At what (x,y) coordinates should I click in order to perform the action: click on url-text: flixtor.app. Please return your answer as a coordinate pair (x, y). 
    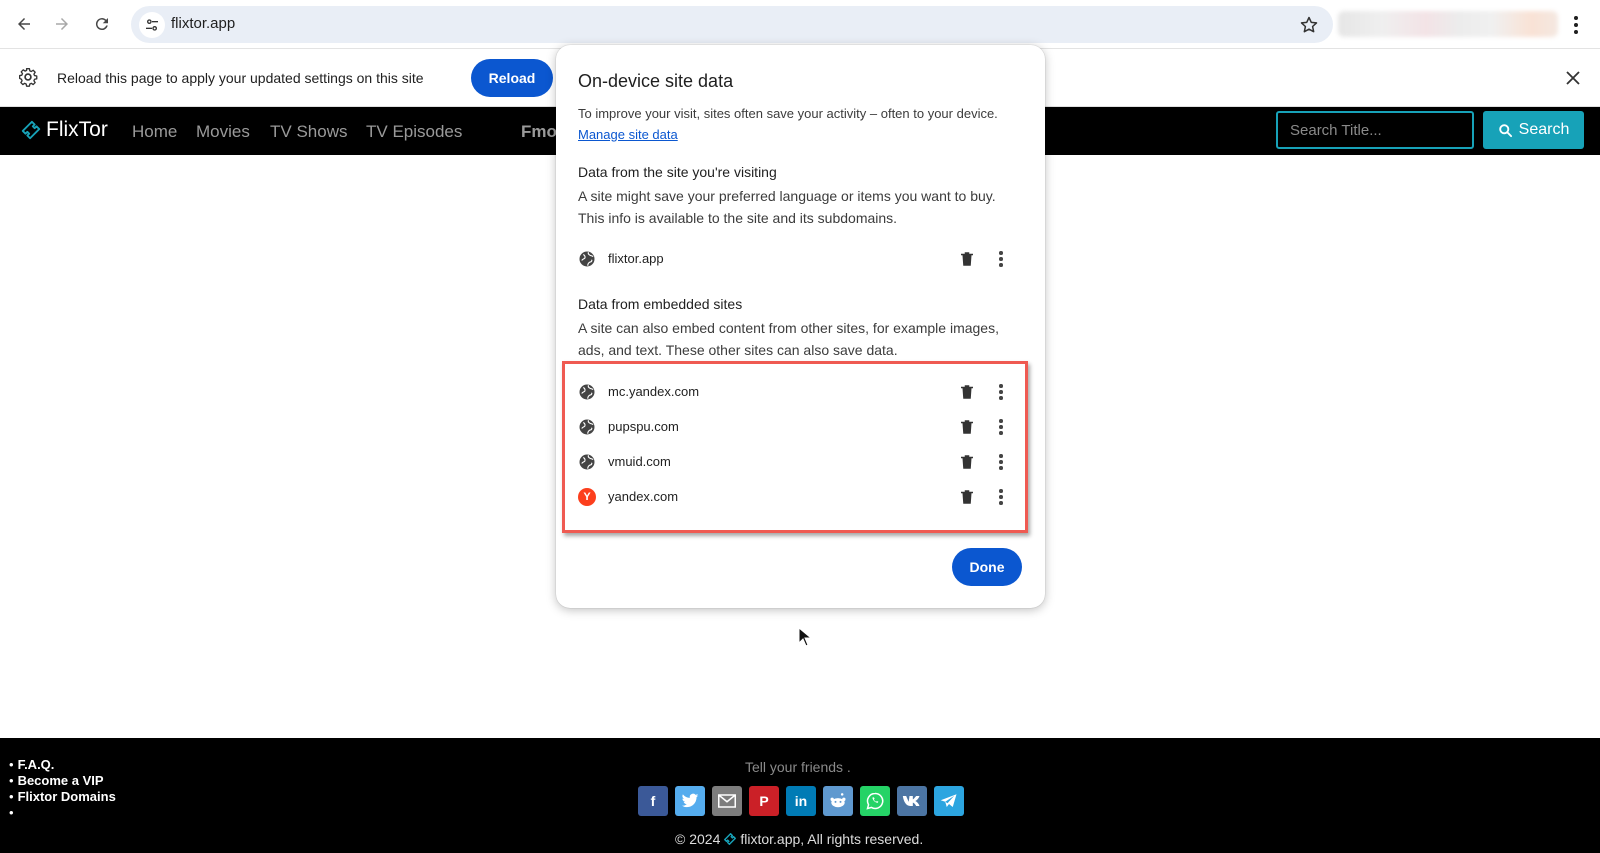
    Looking at the image, I should click on (203, 23).